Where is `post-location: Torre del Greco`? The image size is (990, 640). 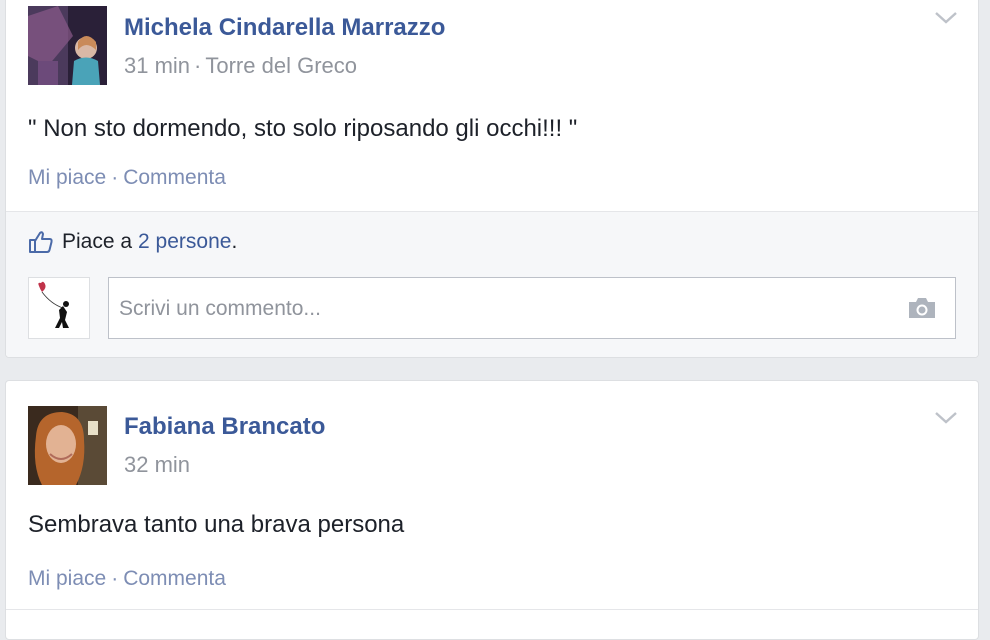 post-location: Torre del Greco is located at coordinates (281, 65).